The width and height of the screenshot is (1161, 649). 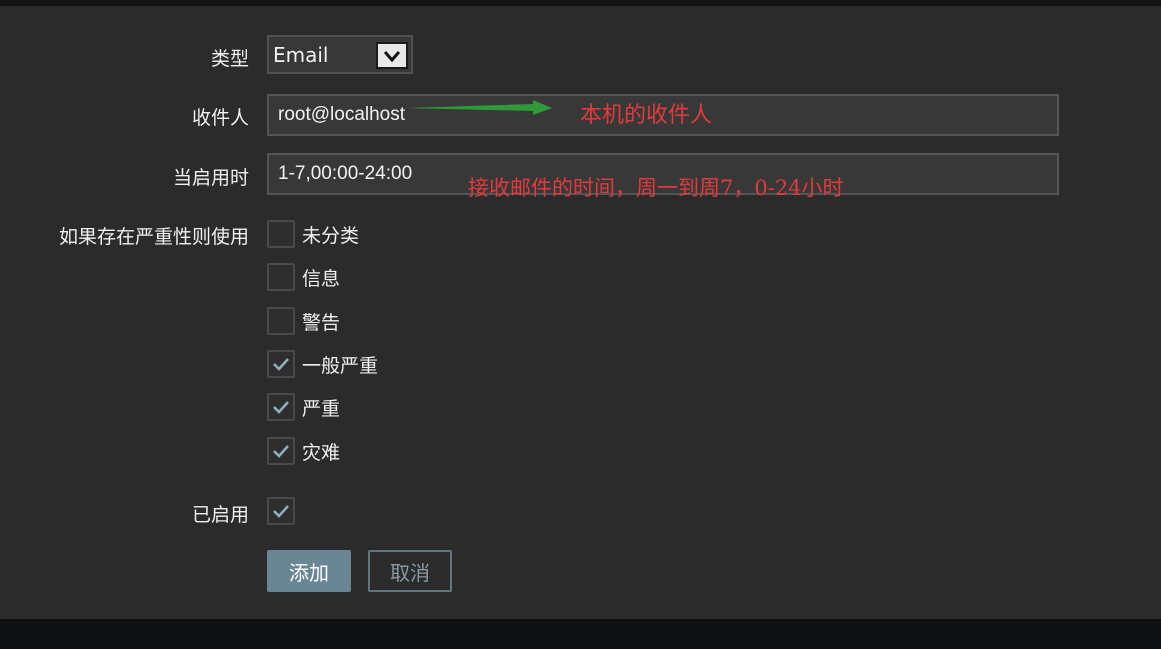 I want to click on enabled-checkbox, so click(x=281, y=511).